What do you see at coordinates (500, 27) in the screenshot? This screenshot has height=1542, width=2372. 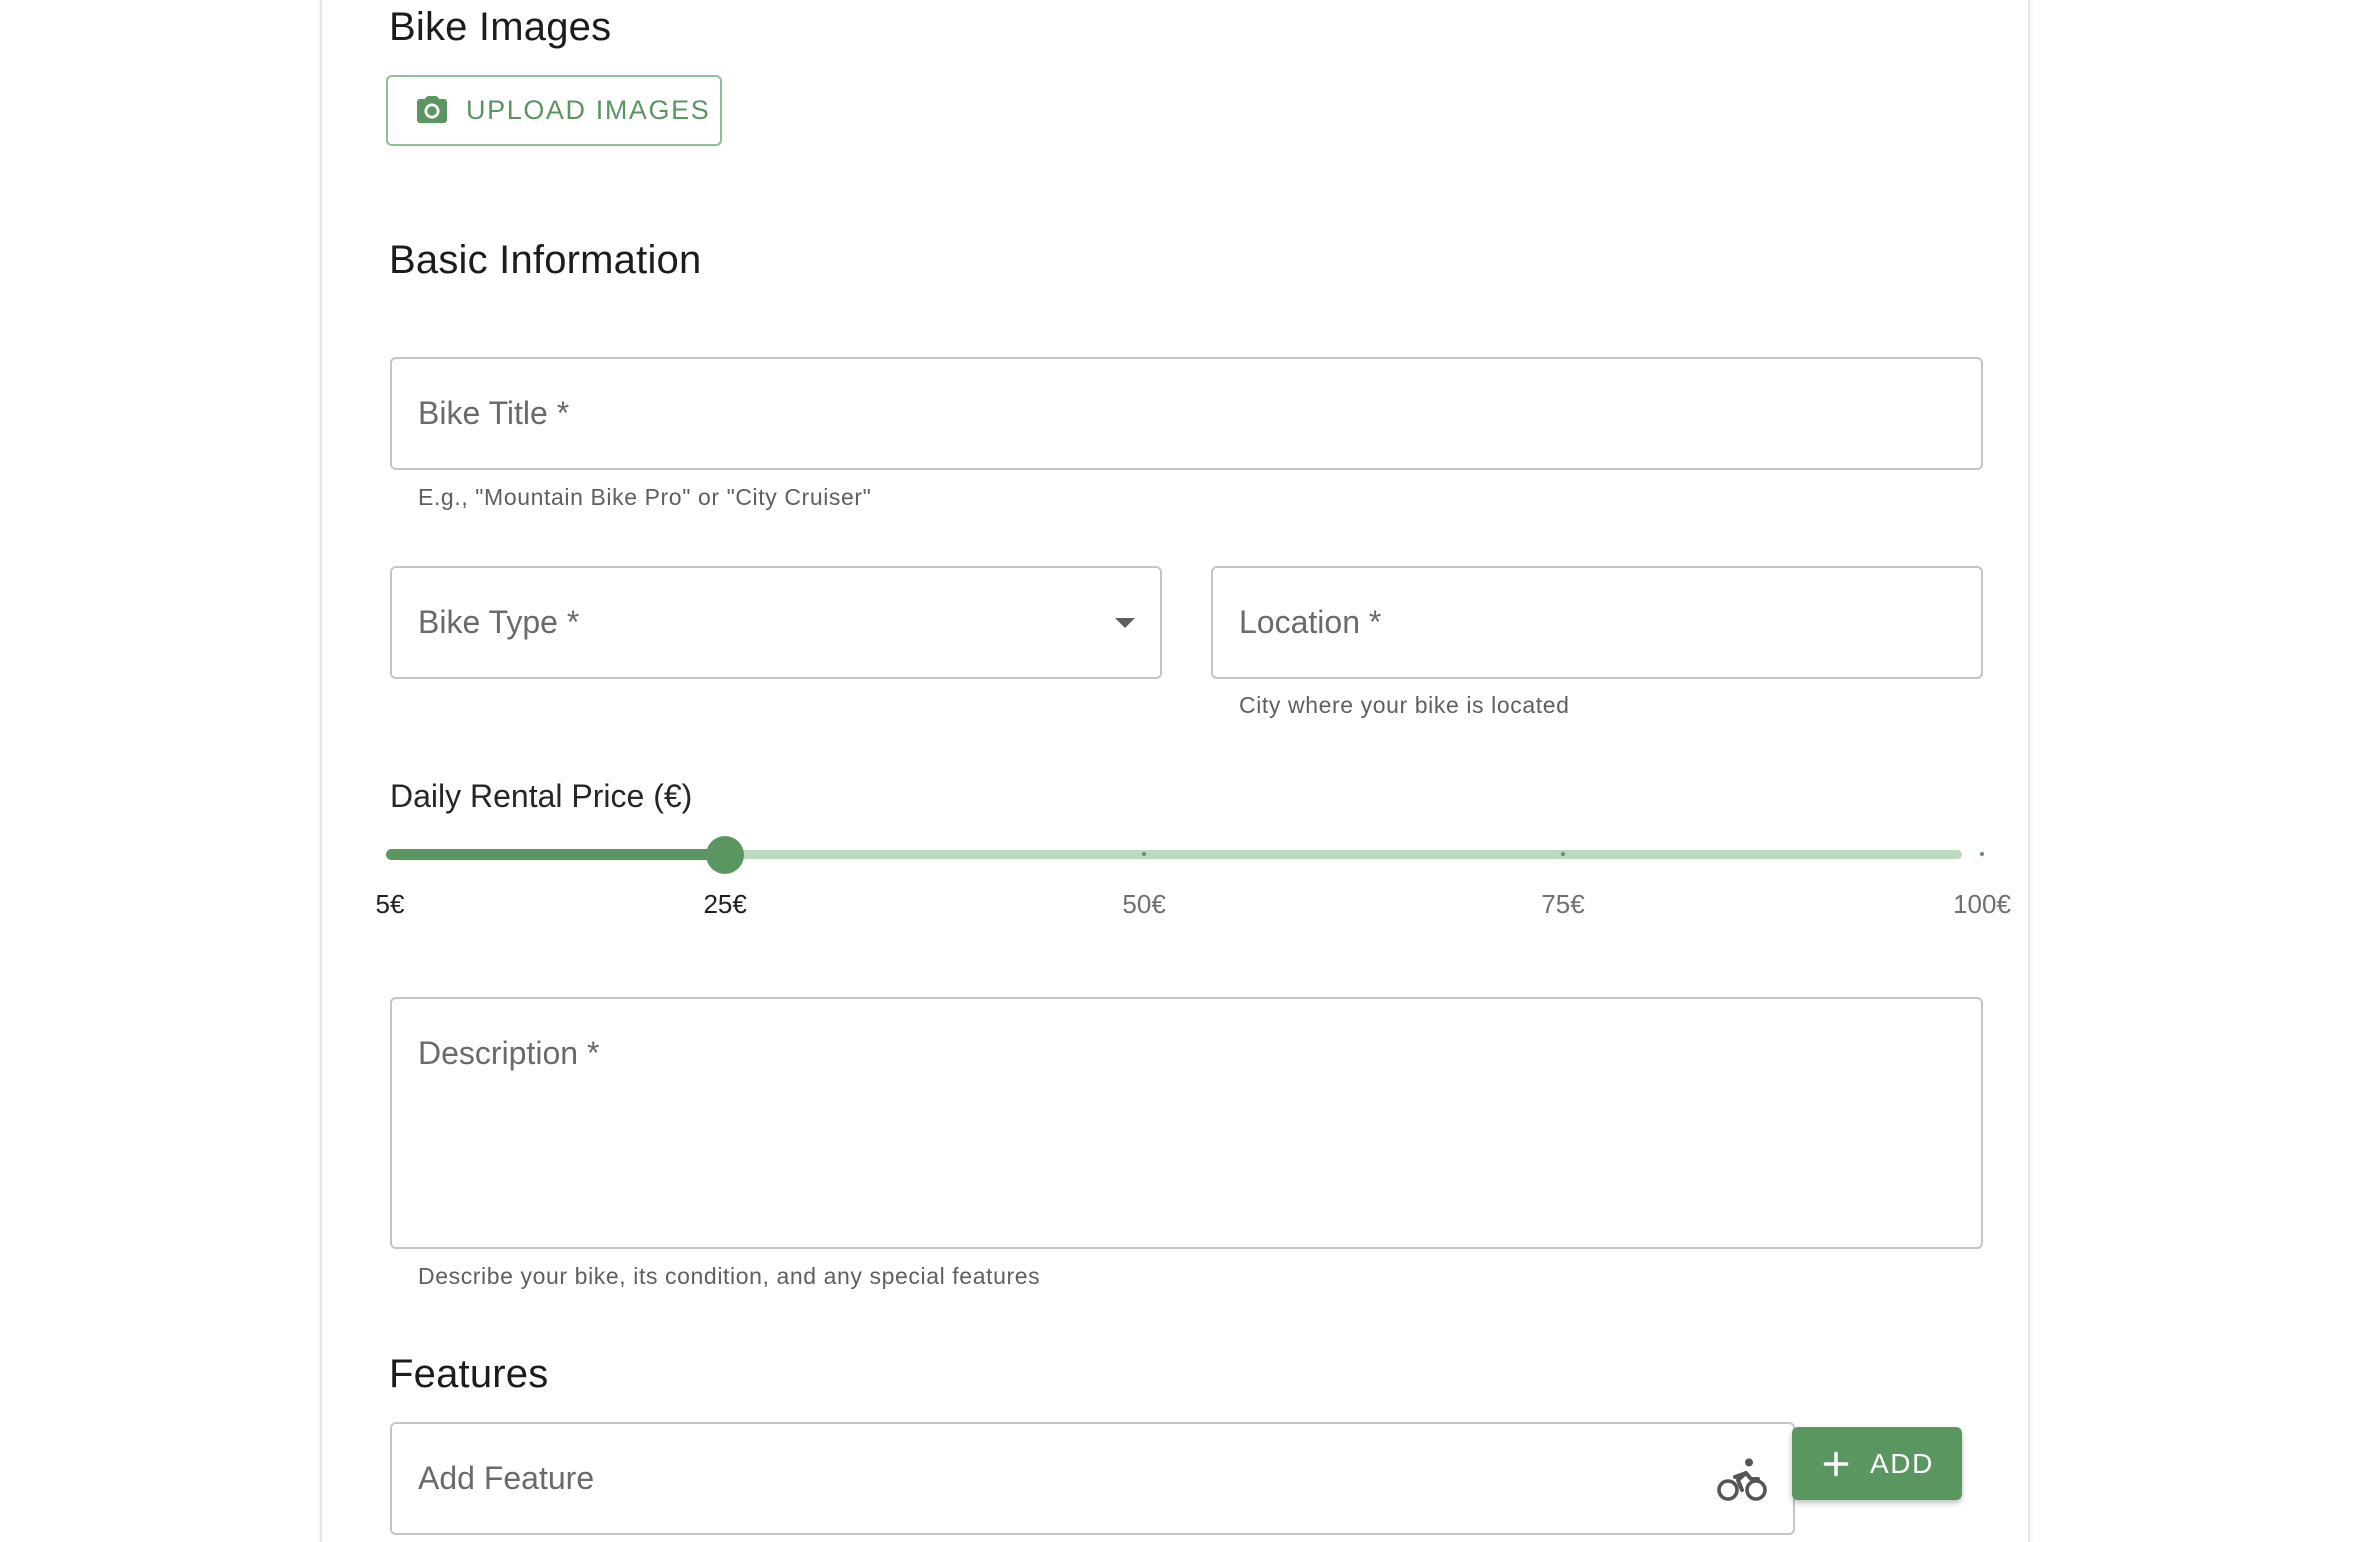 I see `section-title-bike-images: Bike Images` at bounding box center [500, 27].